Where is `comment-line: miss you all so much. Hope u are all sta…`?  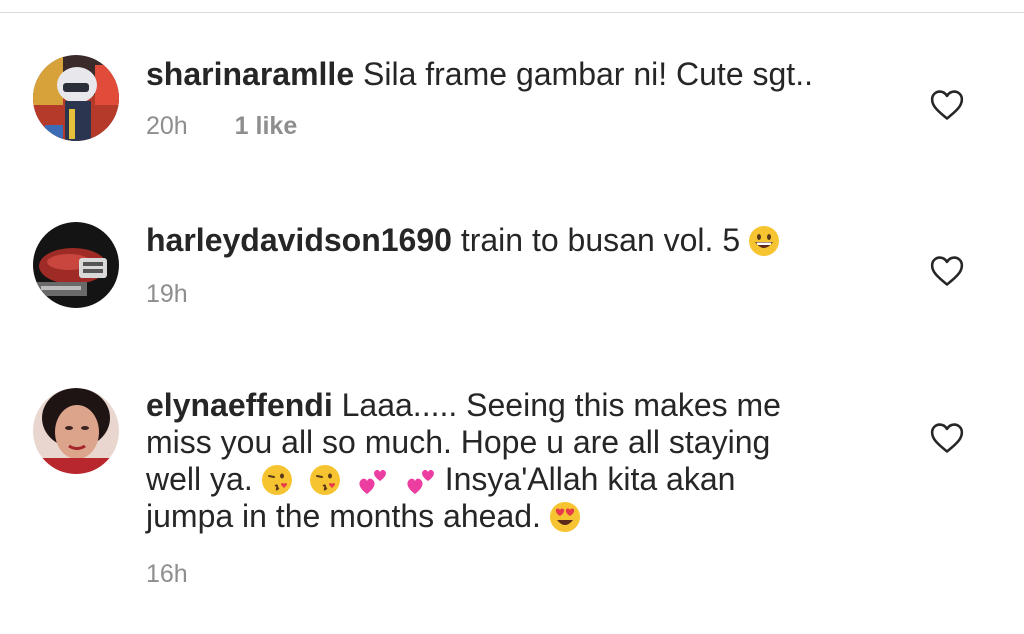 comment-line: miss you all so much. Hope u are all sta… is located at coordinates (458, 442).